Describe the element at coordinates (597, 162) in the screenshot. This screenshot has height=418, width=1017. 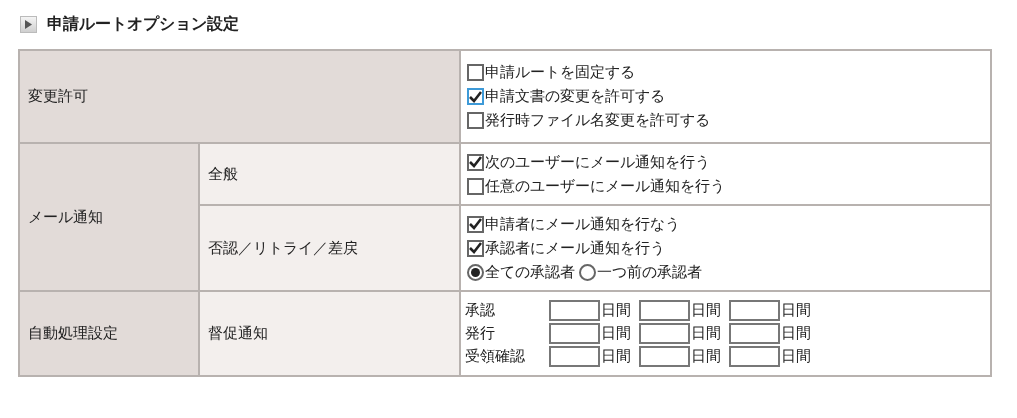
I see `checkbox-label: 次のユーザーにメール通知を行う` at that location.